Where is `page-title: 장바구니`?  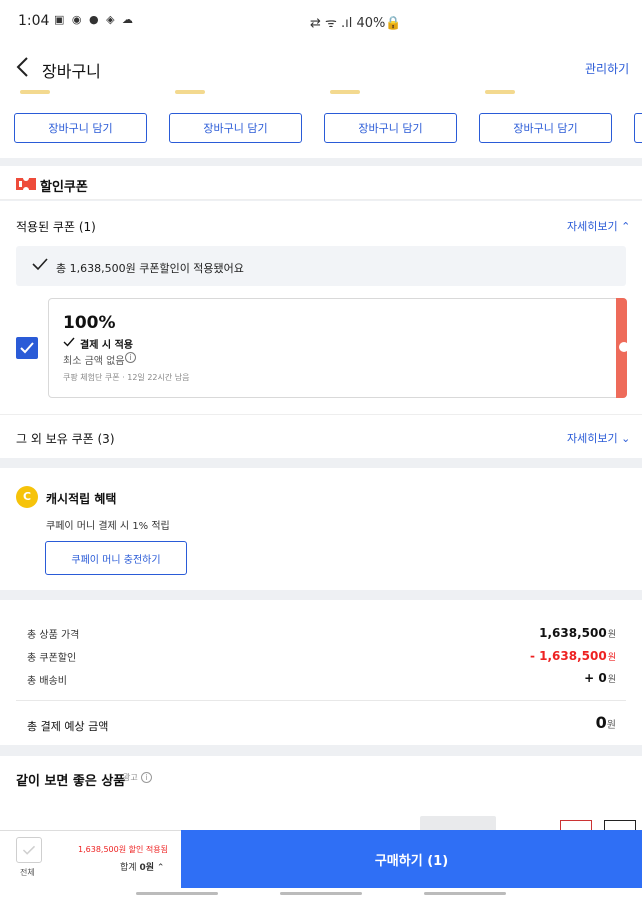
page-title: 장바구니 is located at coordinates (71, 71).